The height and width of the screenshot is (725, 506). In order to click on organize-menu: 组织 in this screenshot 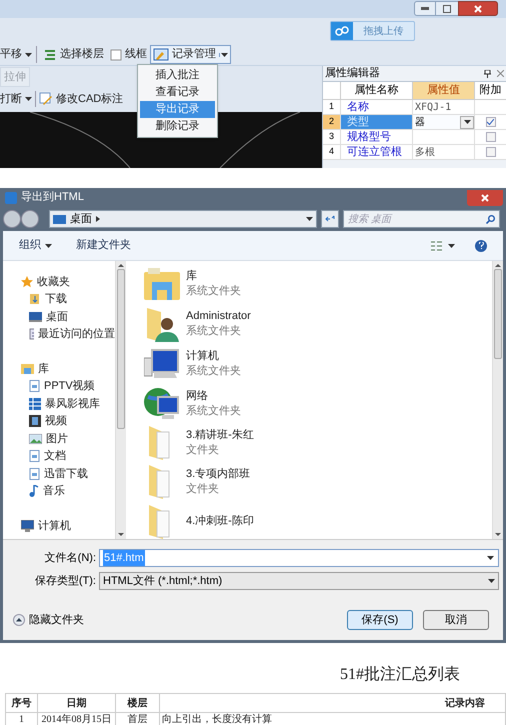, I will do `click(35, 245)`.